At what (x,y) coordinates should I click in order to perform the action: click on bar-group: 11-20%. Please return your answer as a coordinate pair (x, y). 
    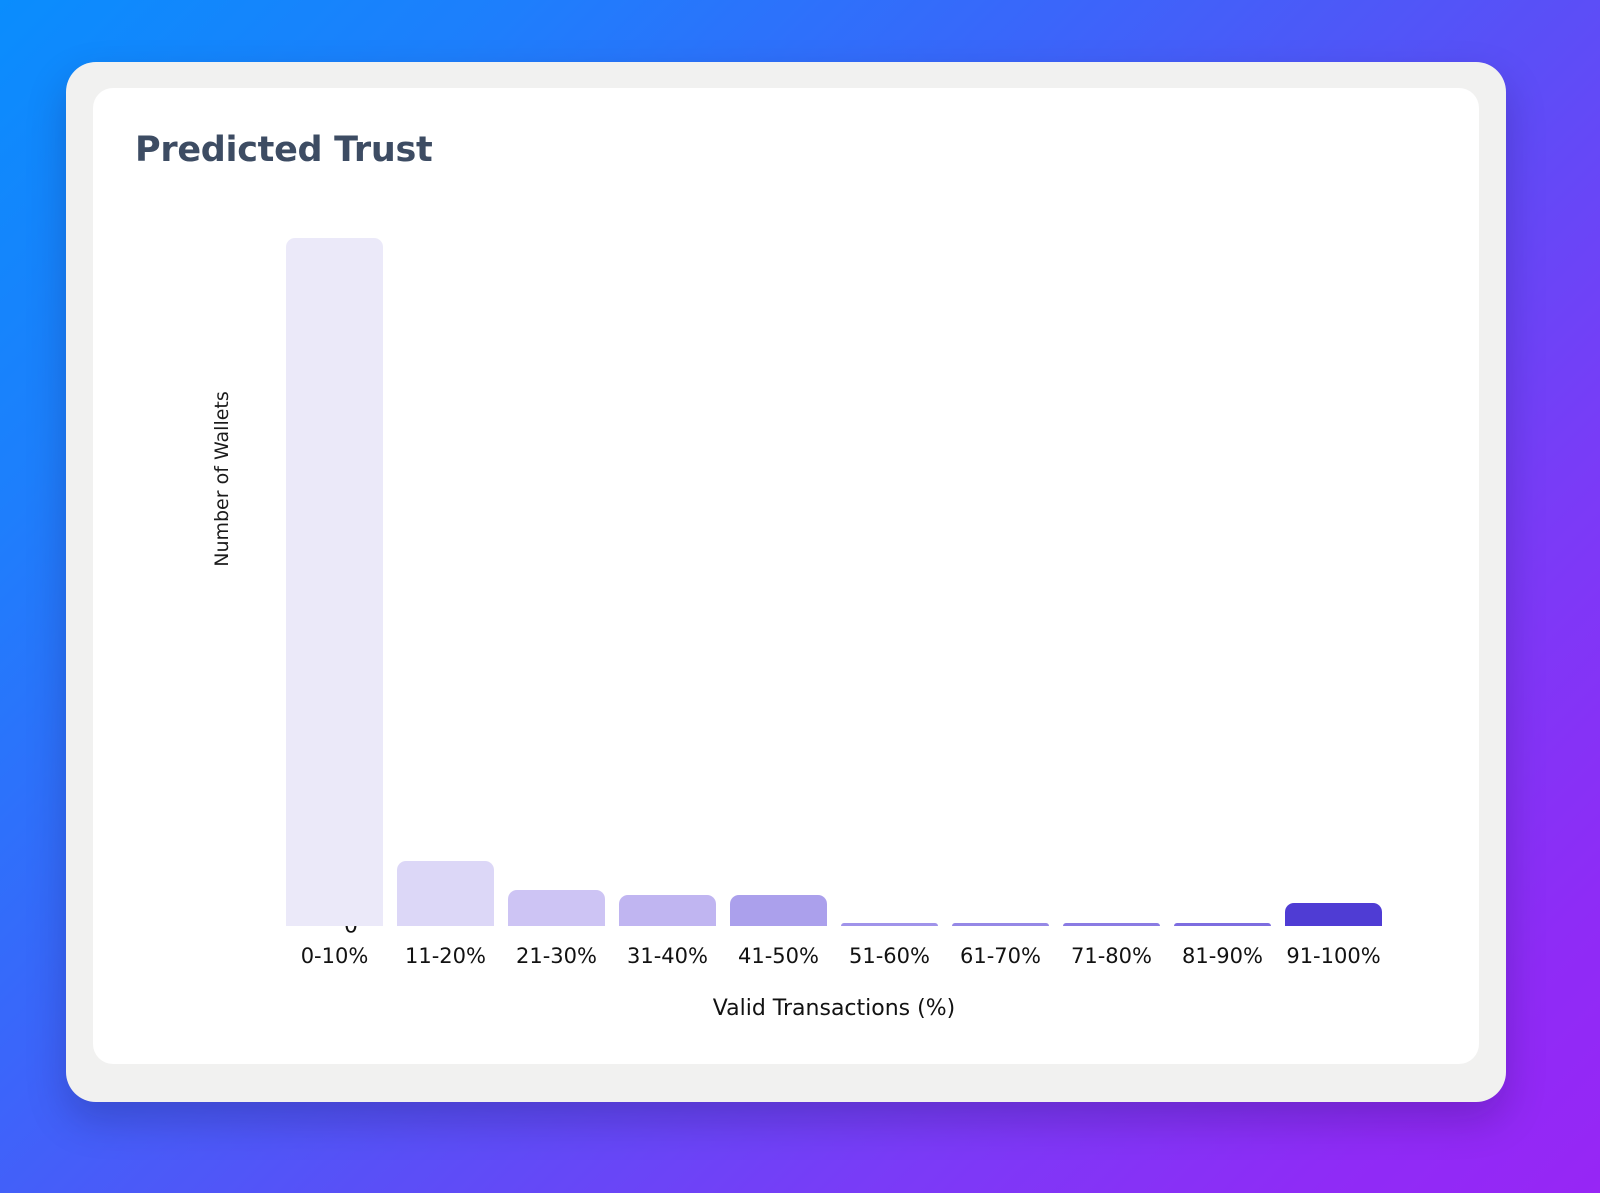
    Looking at the image, I should click on (445, 603).